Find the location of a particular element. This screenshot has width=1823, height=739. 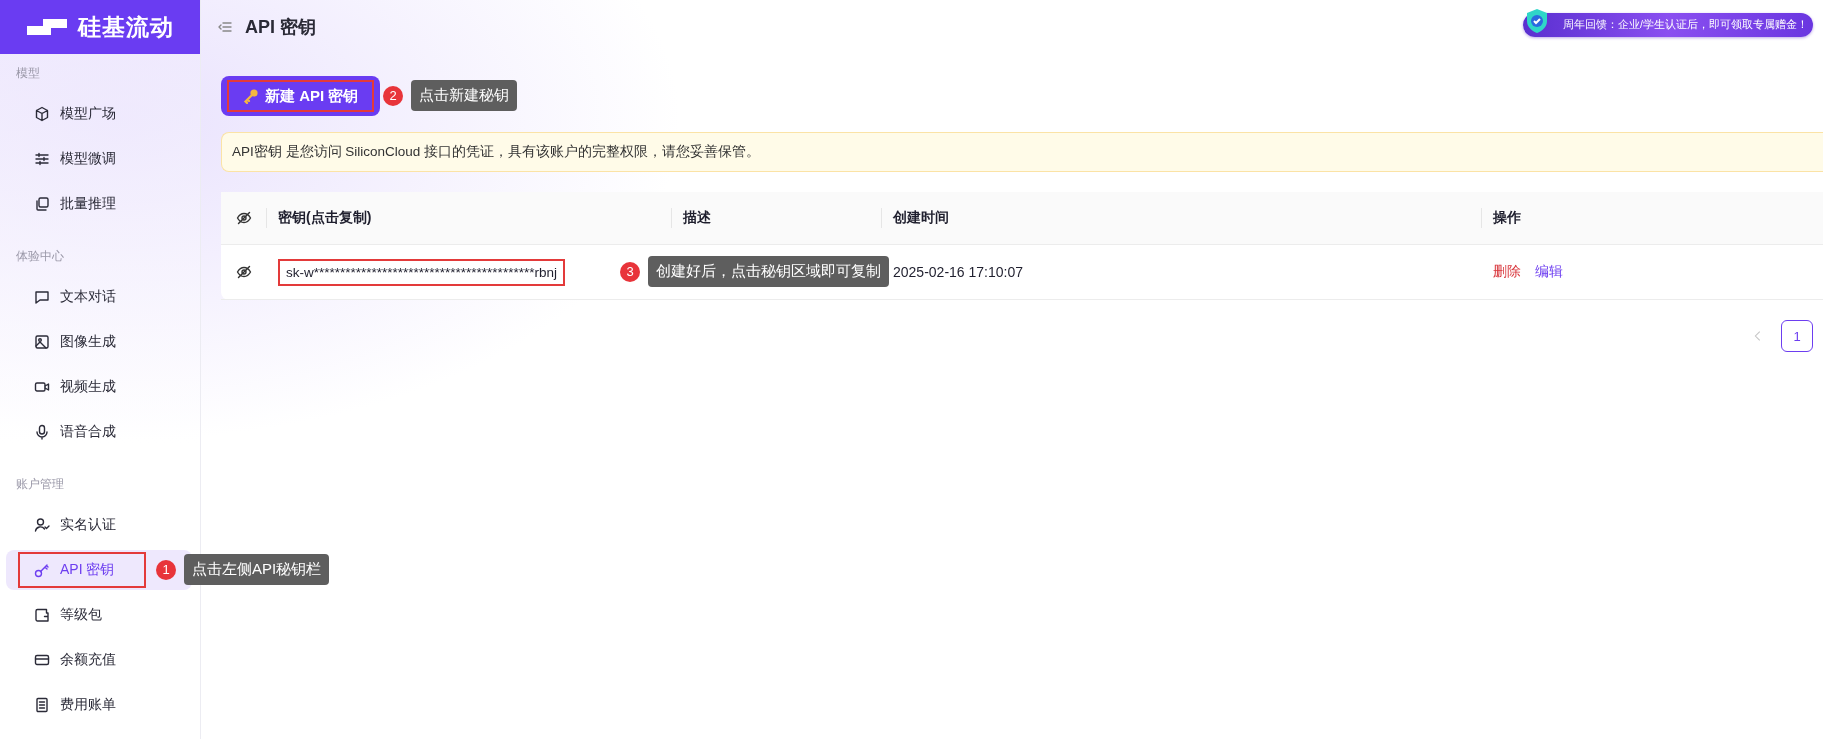

chat-icon is located at coordinates (42, 296).